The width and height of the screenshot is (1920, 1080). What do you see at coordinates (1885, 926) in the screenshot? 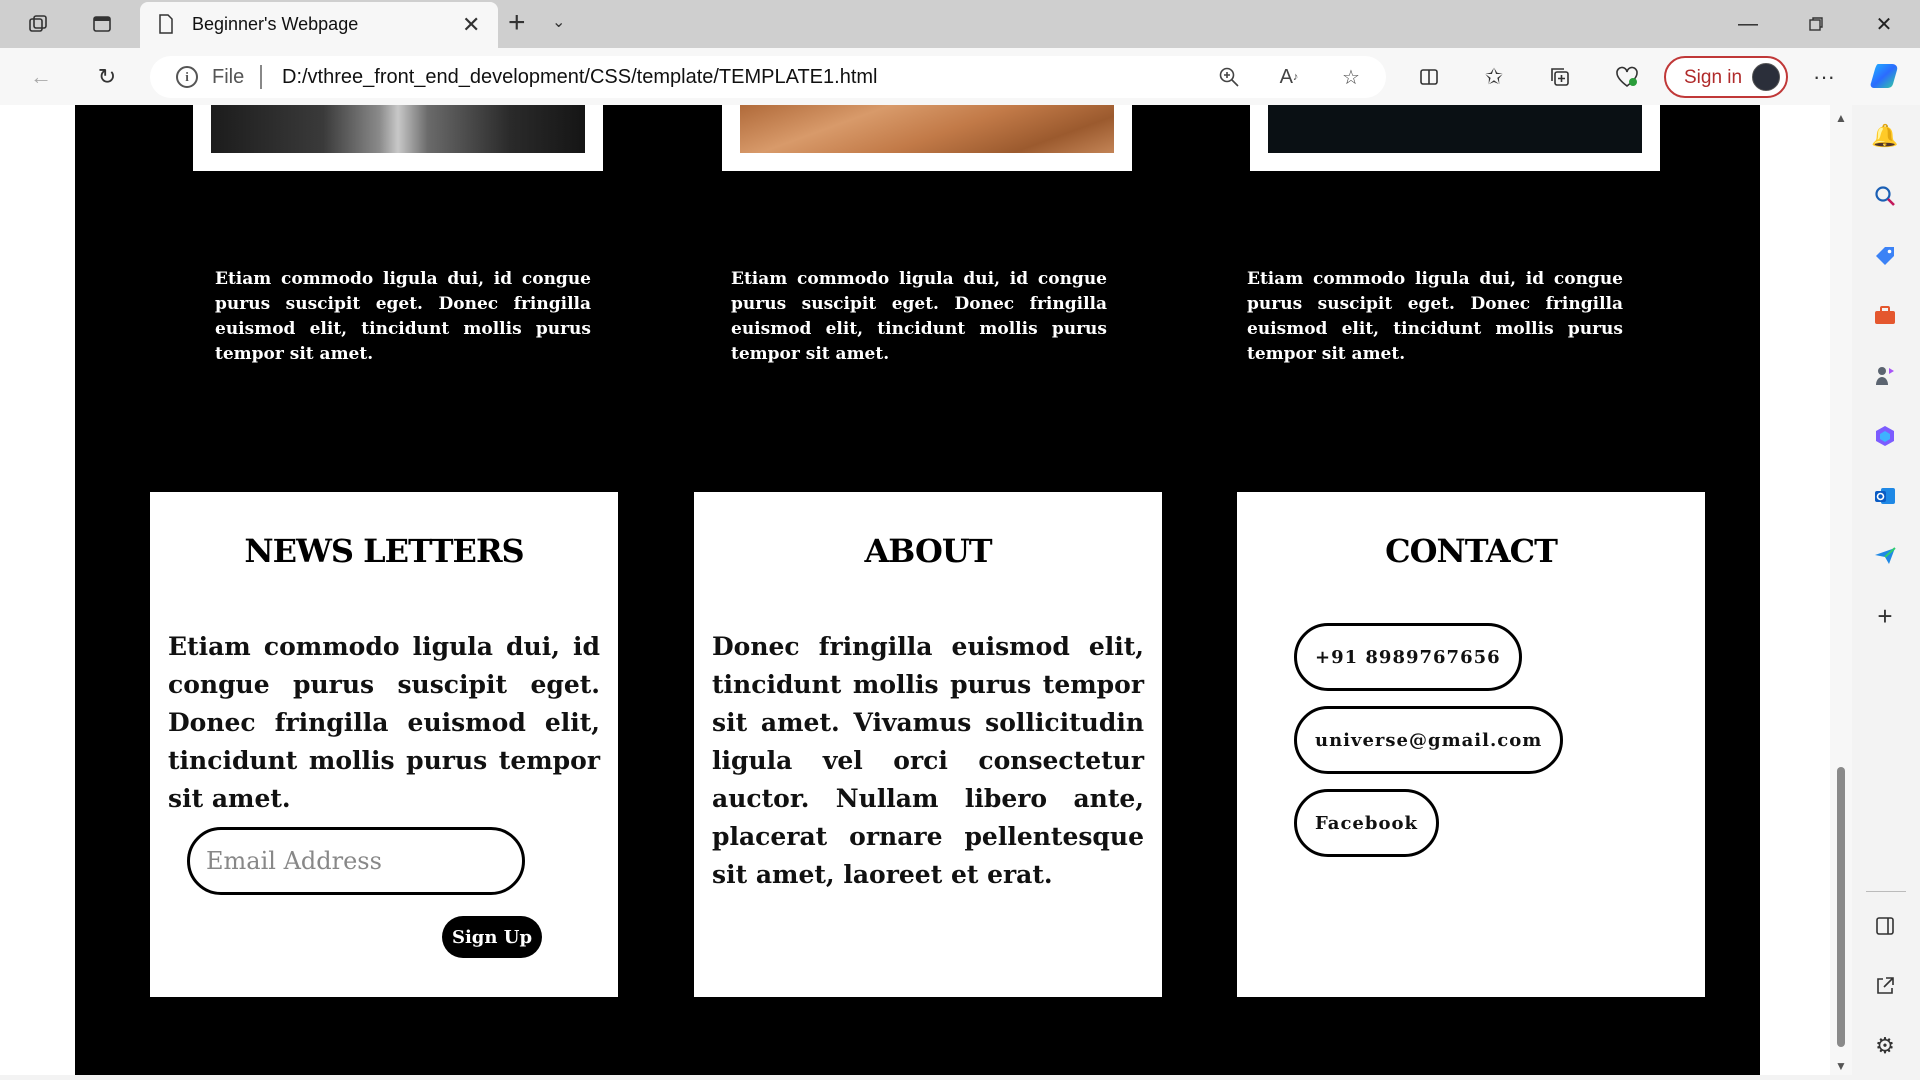
I see `hide-sidebar-icon` at bounding box center [1885, 926].